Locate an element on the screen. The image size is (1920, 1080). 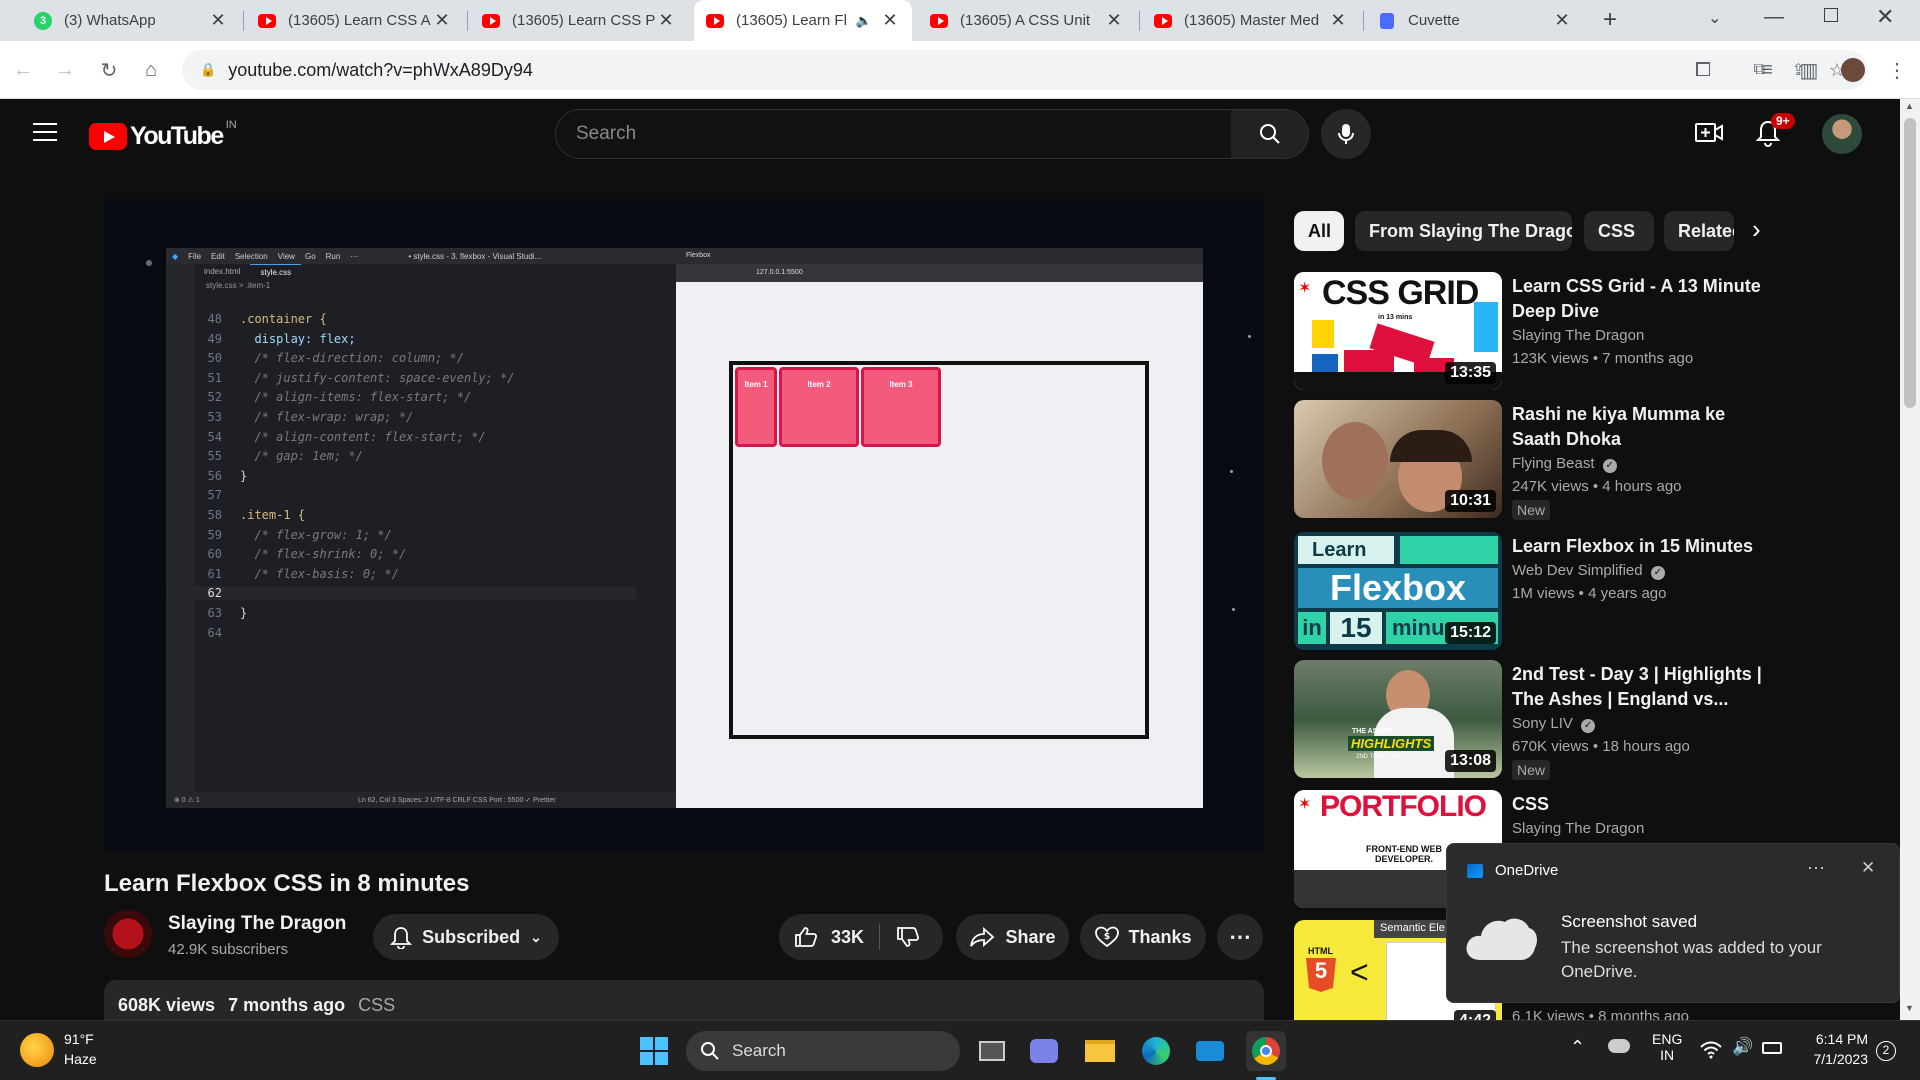
subscribed-button: Subscribed ⌄ is located at coordinates (466, 937).